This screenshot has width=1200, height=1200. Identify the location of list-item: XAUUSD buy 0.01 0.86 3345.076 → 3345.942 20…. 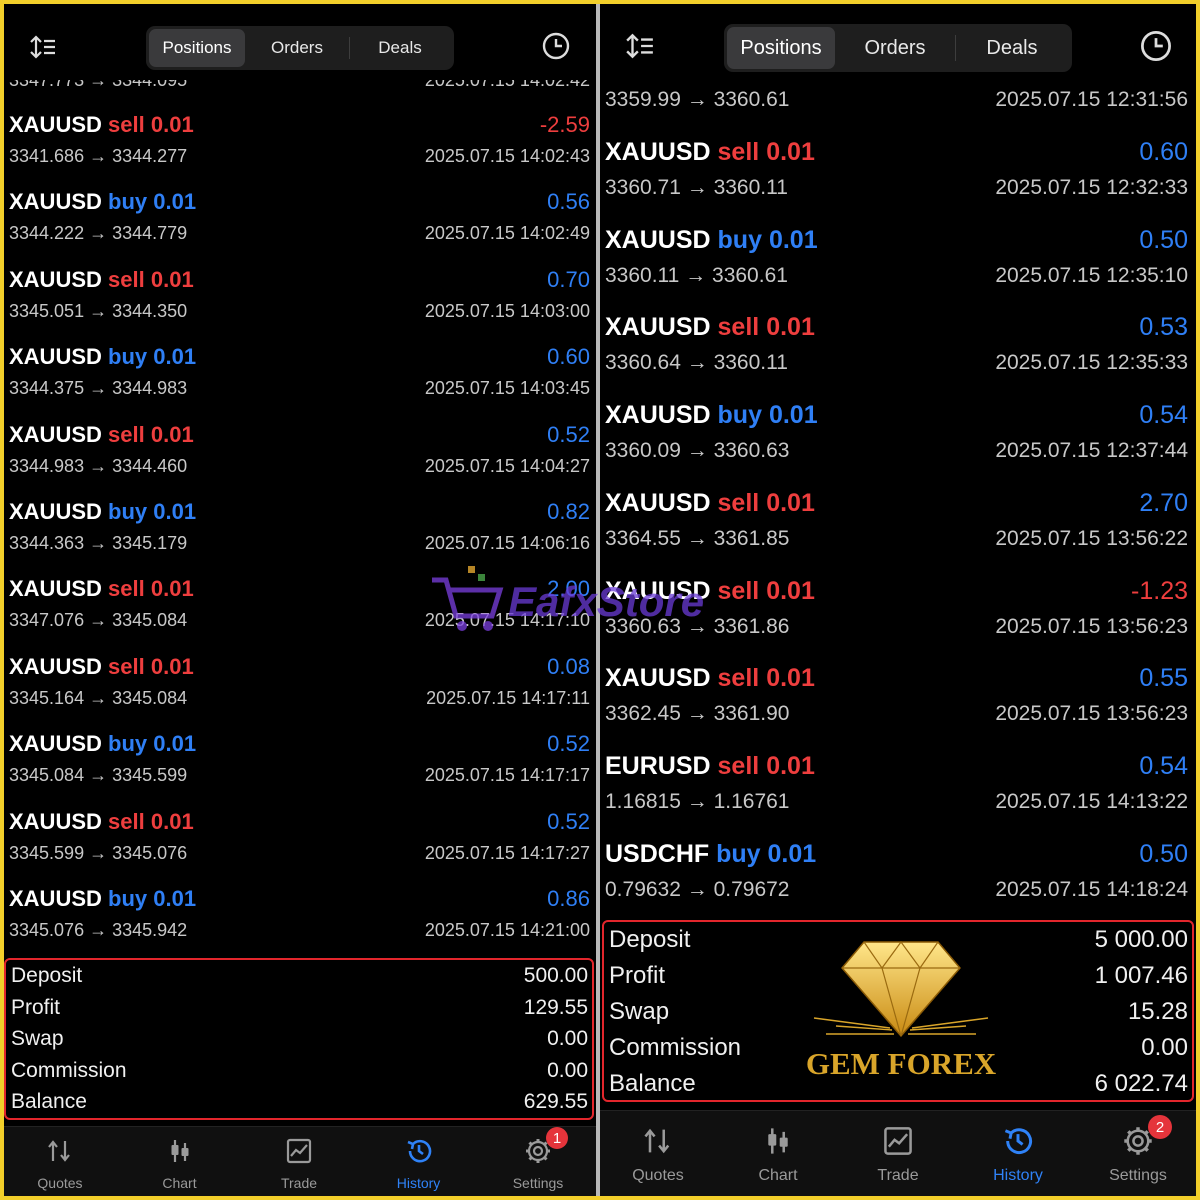
(300, 924).